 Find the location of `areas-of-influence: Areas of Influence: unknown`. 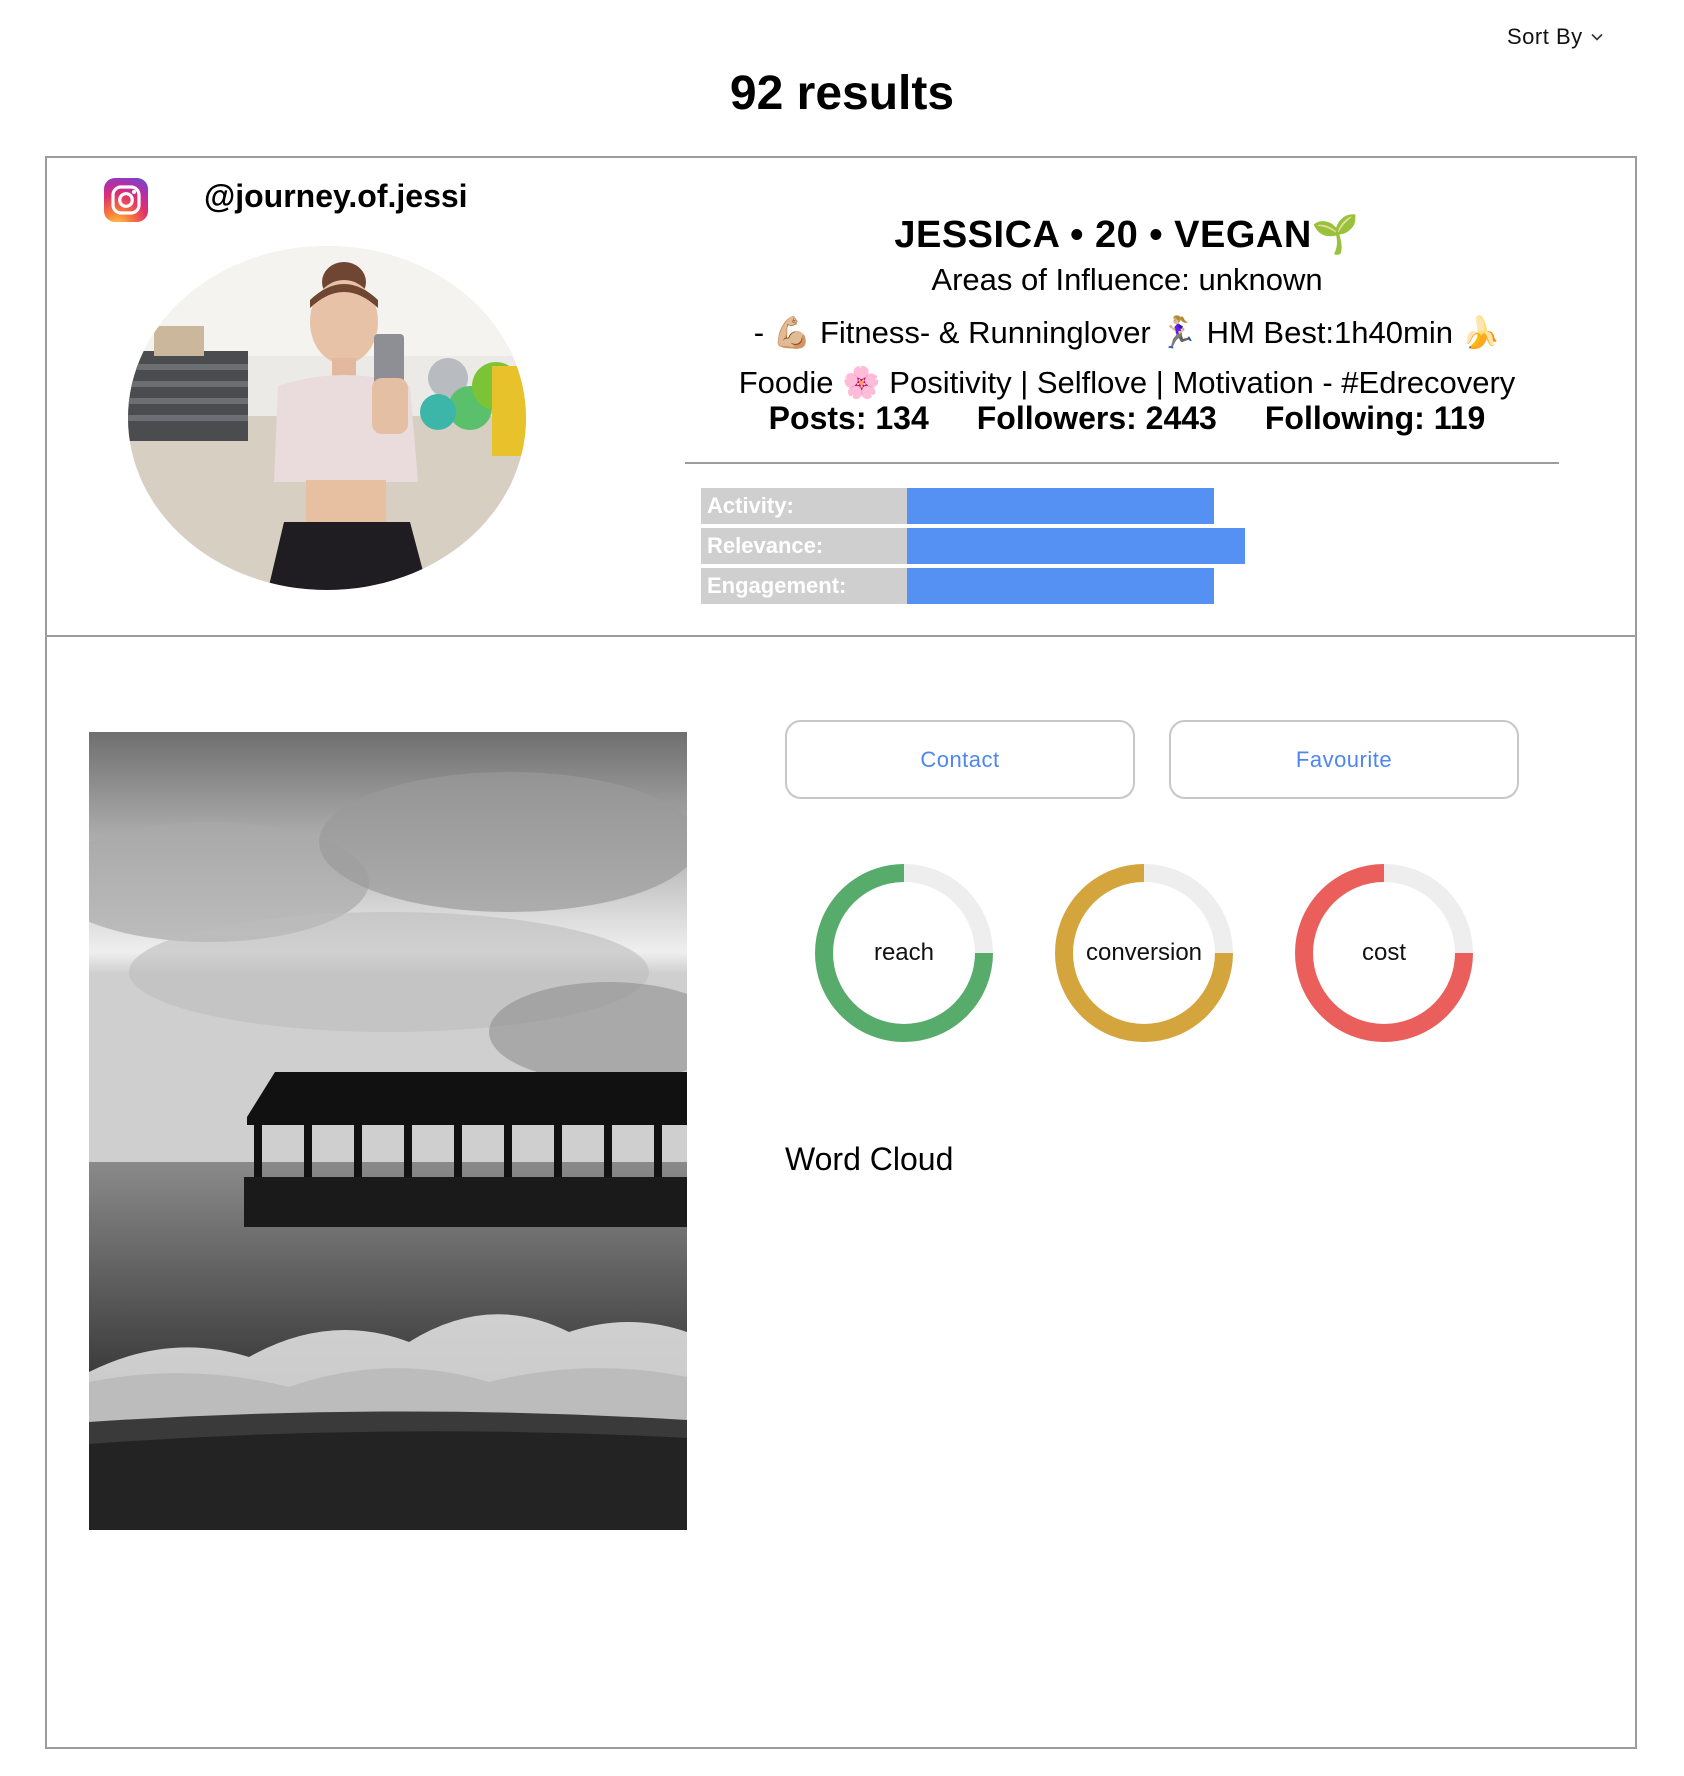

areas-of-influence: Areas of Influence: unknown is located at coordinates (1127, 279).